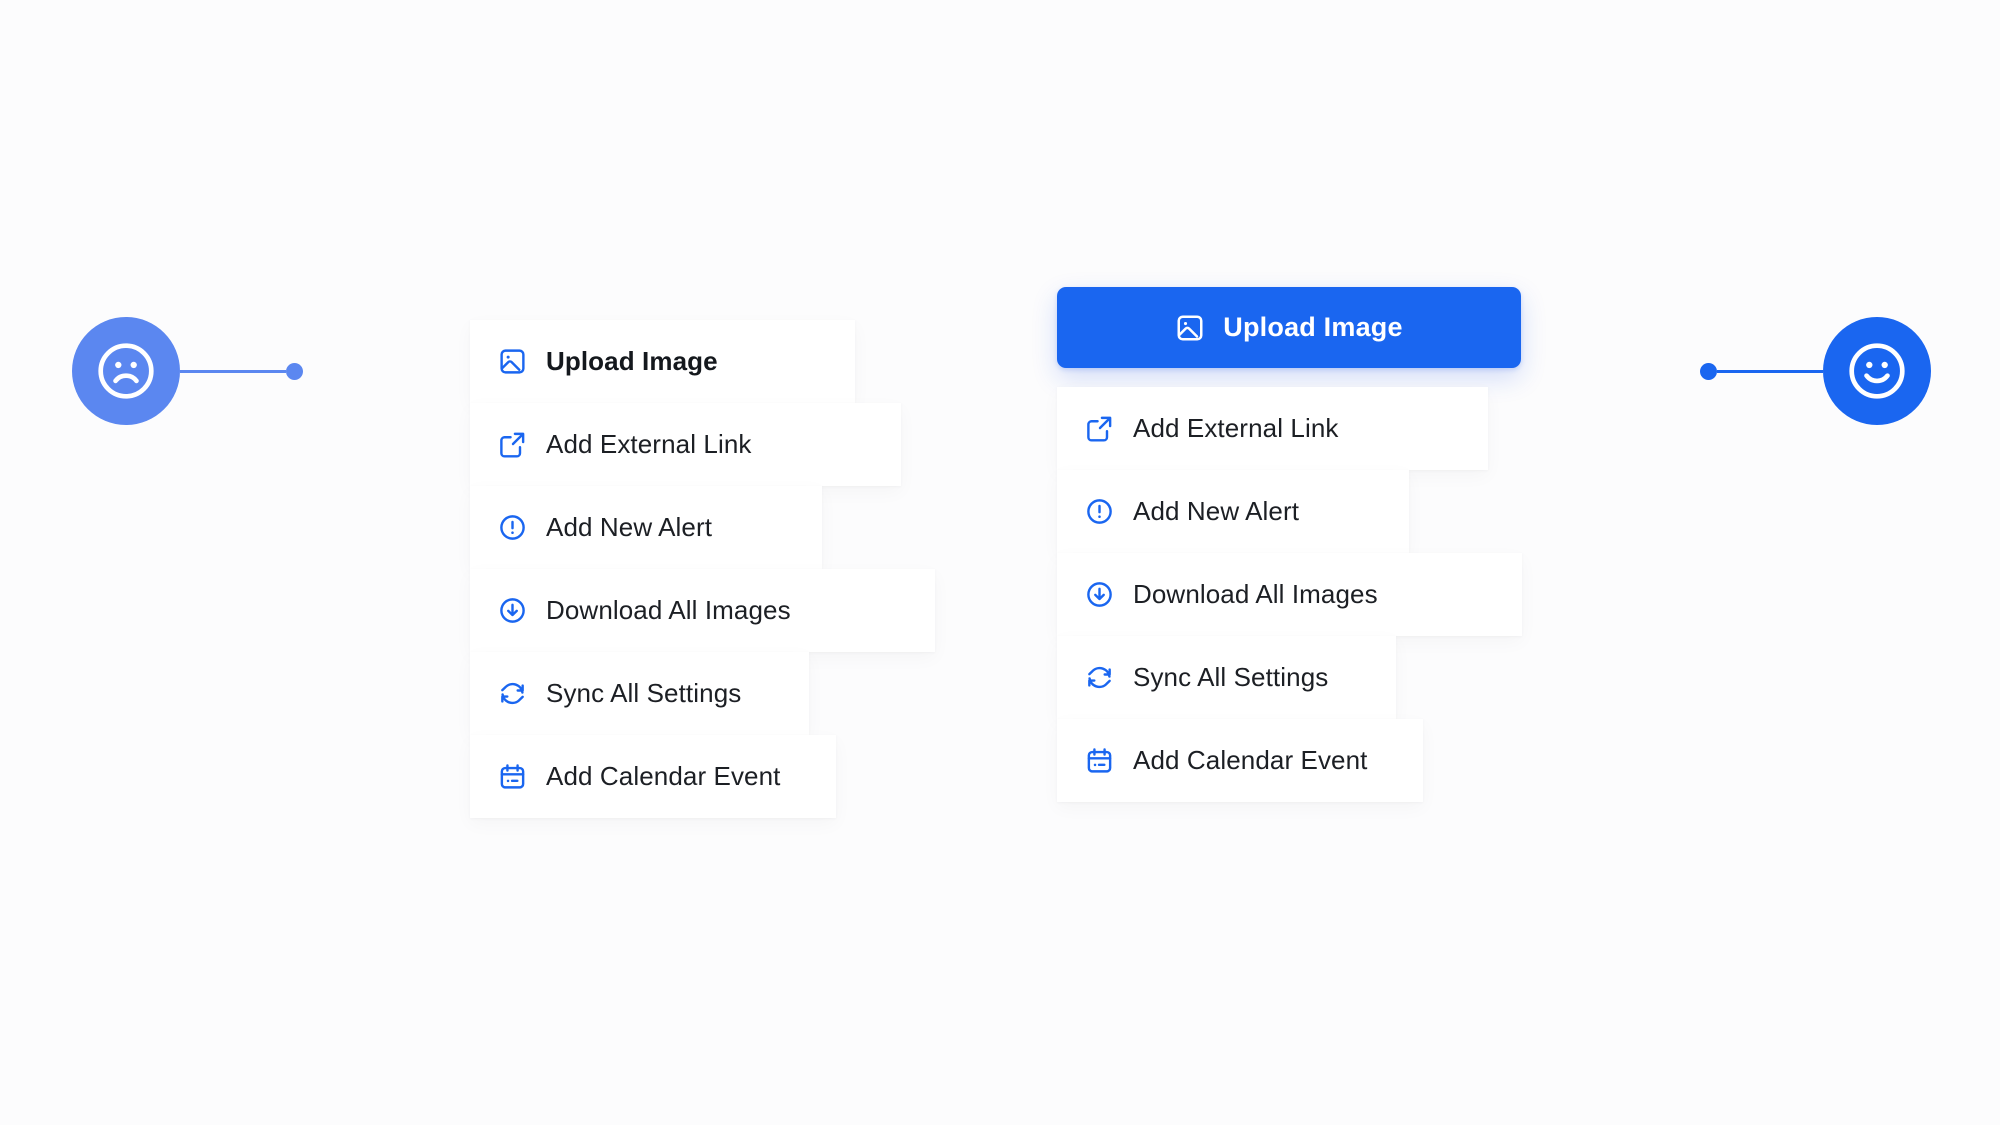 The height and width of the screenshot is (1125, 2000). What do you see at coordinates (1313, 327) in the screenshot?
I see `upload-image-button-label: Upload Image` at bounding box center [1313, 327].